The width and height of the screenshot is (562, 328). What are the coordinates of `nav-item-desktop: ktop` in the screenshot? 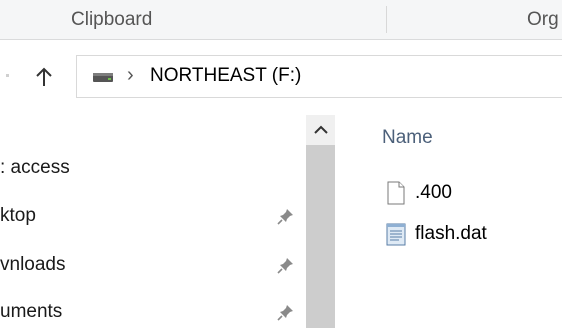 It's located at (18, 216).